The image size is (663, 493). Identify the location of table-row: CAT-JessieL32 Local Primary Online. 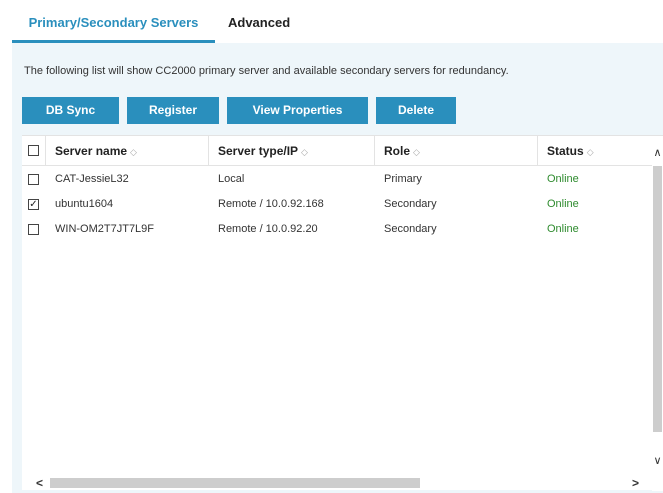
(337, 179).